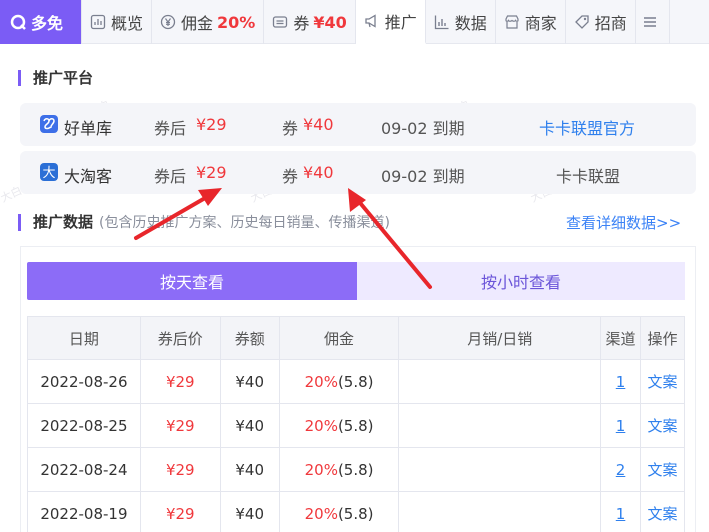 The width and height of the screenshot is (709, 532). I want to click on table-row: 2022-08-24 ¥29 ¥40 20%(5.8) 2 文案, so click(356, 469).